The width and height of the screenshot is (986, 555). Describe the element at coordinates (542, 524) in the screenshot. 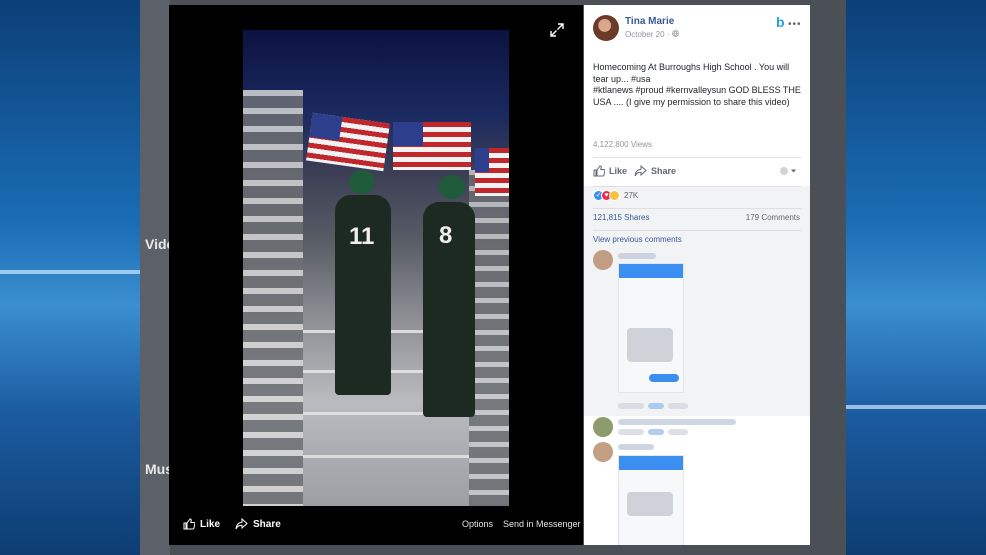

I see `send-in-messenger-link: Send in Messenger` at that location.